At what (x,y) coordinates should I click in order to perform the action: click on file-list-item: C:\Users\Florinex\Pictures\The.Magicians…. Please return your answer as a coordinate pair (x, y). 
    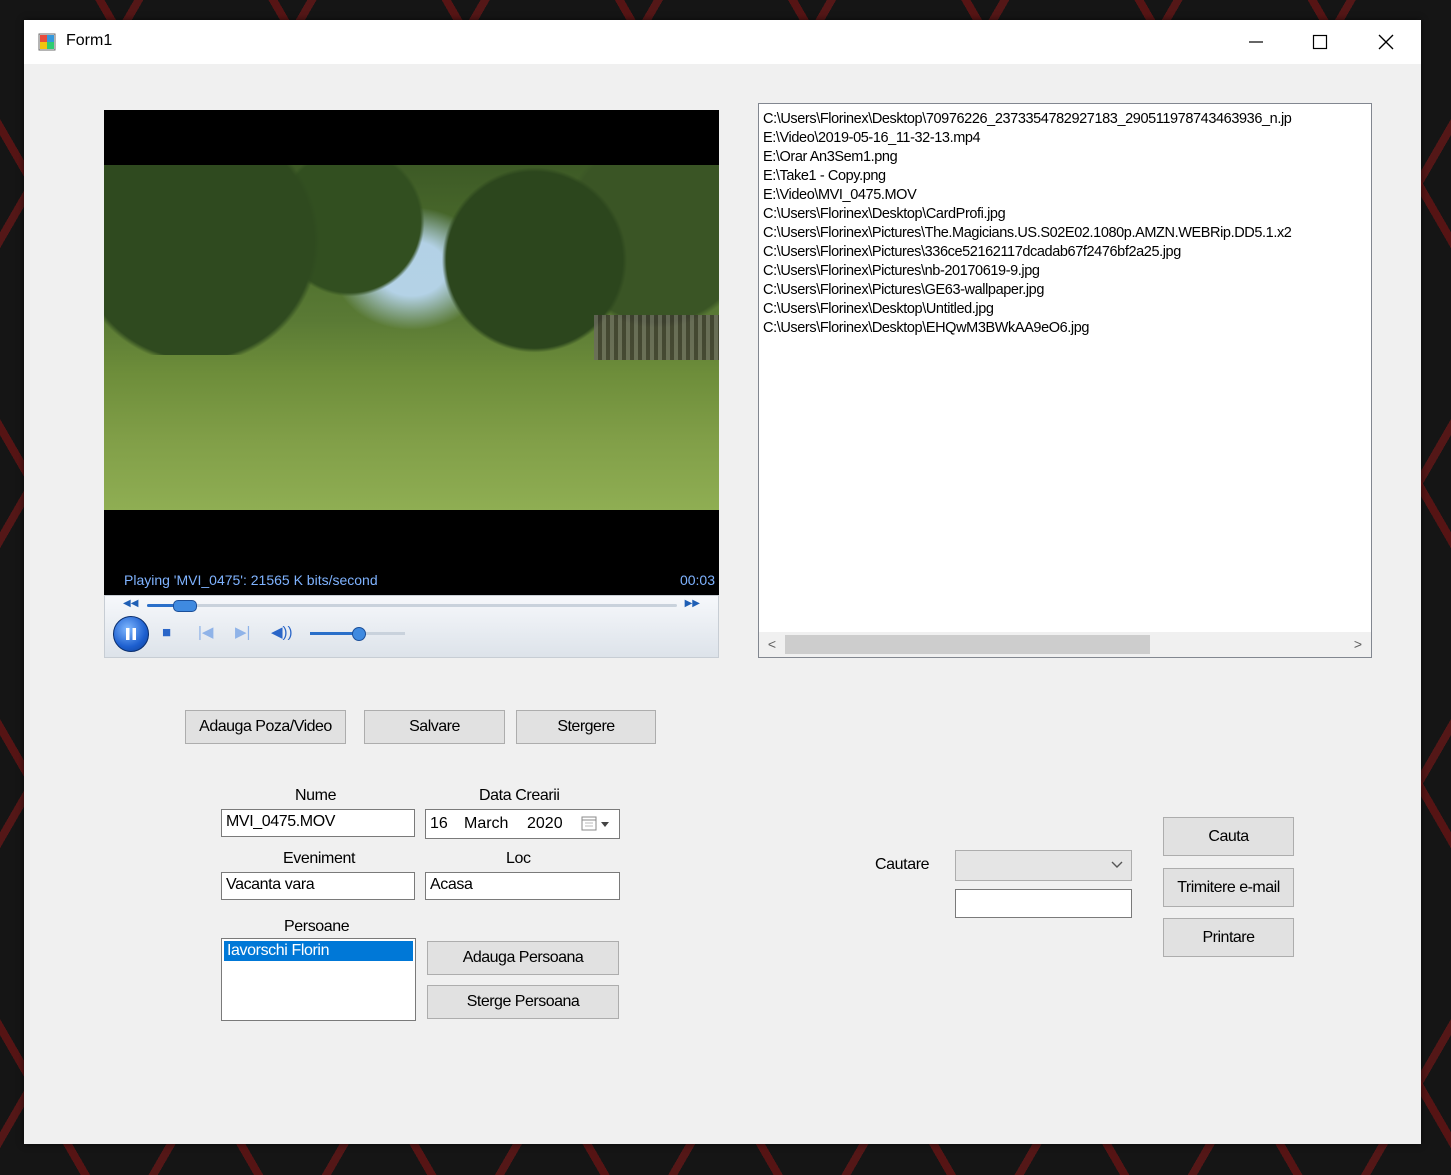
    Looking at the image, I should click on (1067, 233).